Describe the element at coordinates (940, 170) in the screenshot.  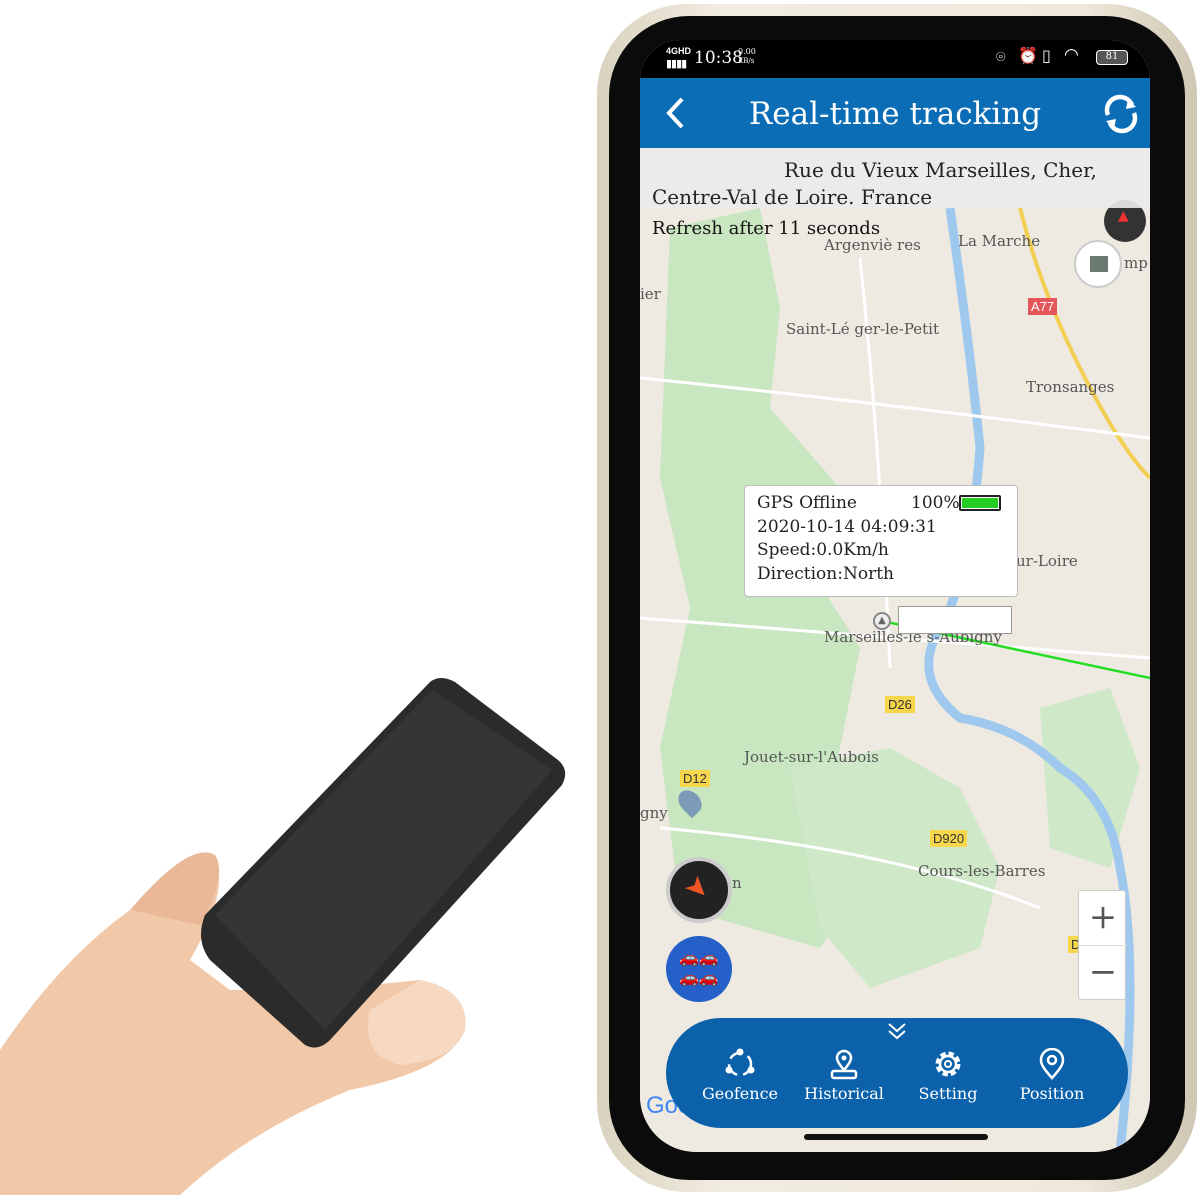
I see `address-line1: Rue du Vieux Marseilles, Cher,` at that location.